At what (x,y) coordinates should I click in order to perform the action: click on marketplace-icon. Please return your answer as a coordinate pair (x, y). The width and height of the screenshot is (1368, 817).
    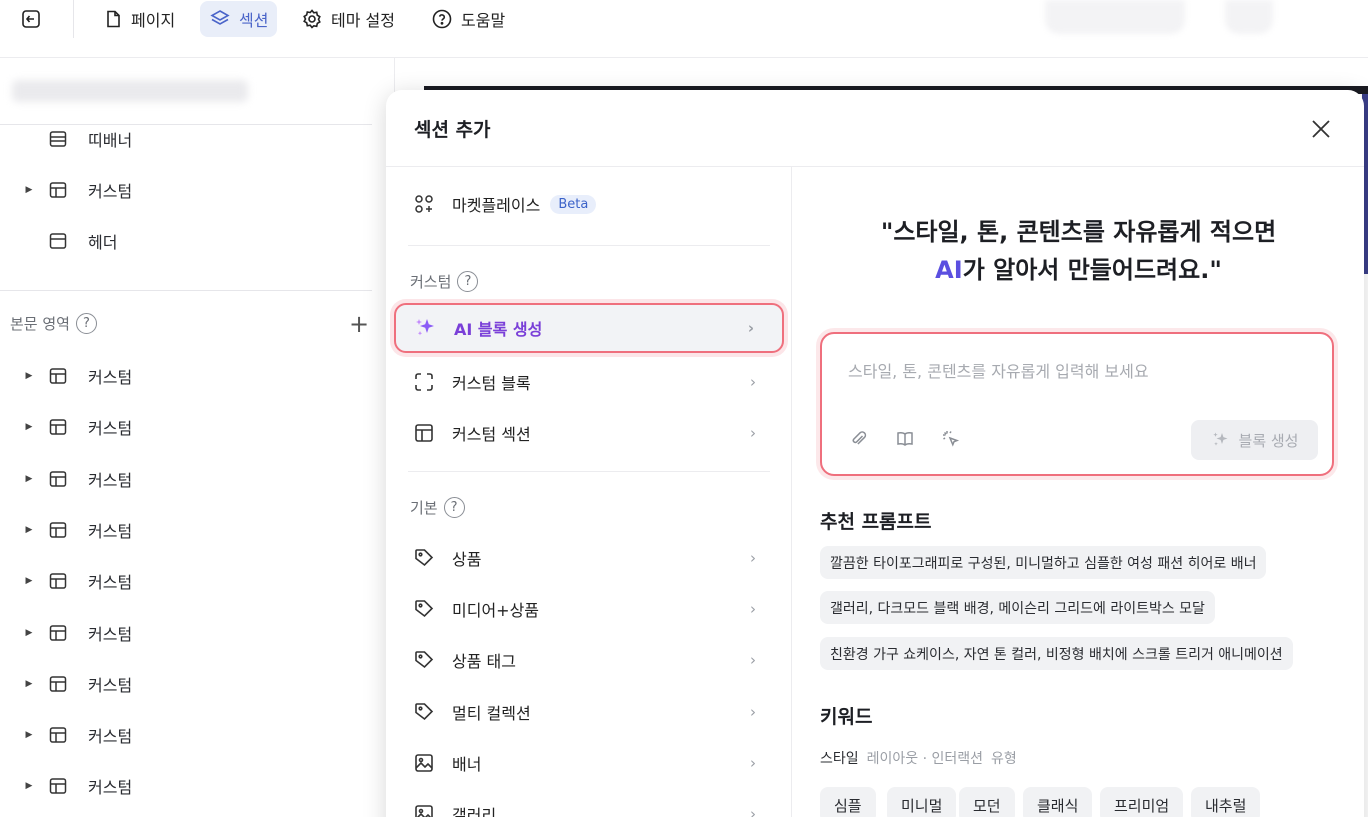
    Looking at the image, I should click on (424, 204).